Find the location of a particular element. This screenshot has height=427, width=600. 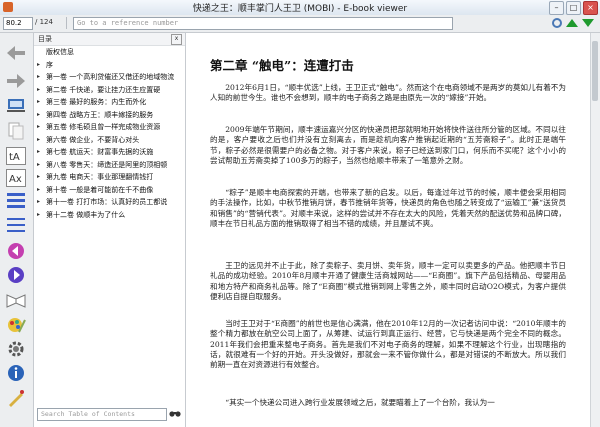

toc-item: ▸ 第一卷 一个高利贷催还又借还的地域物流 is located at coordinates (109, 77).